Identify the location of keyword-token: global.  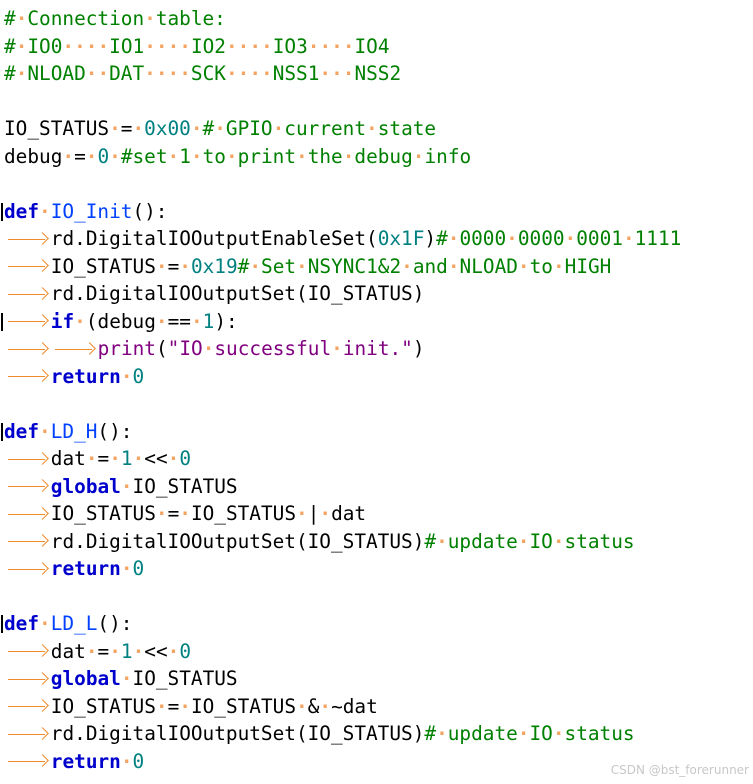
(85, 486).